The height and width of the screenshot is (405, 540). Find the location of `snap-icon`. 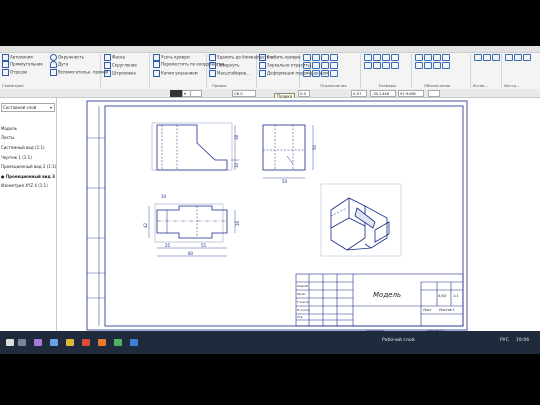

snap-icon is located at coordinates (434, 93).